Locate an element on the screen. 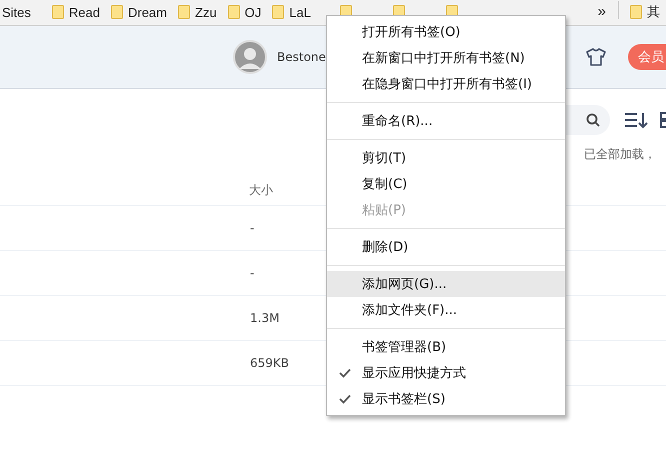  load-status: 已全部加载， is located at coordinates (620, 154).